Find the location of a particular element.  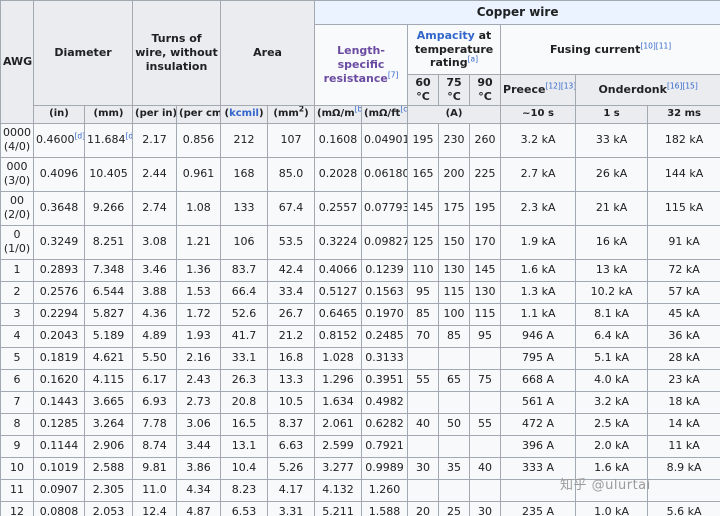

data-cell: 0.4096 is located at coordinates (59, 174).